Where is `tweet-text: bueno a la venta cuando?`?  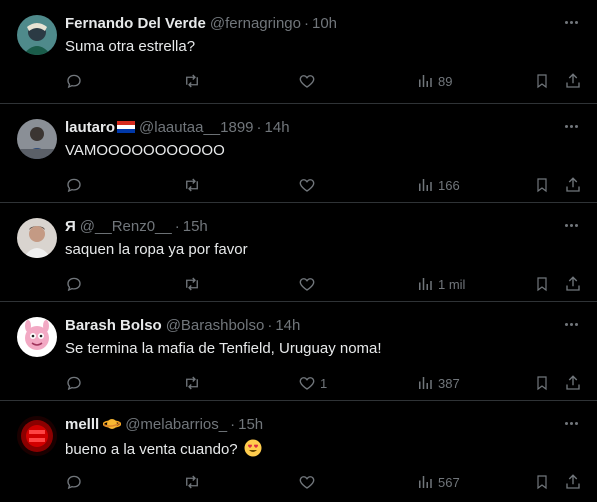 tweet-text: bueno a la venta cuando? is located at coordinates (151, 449).